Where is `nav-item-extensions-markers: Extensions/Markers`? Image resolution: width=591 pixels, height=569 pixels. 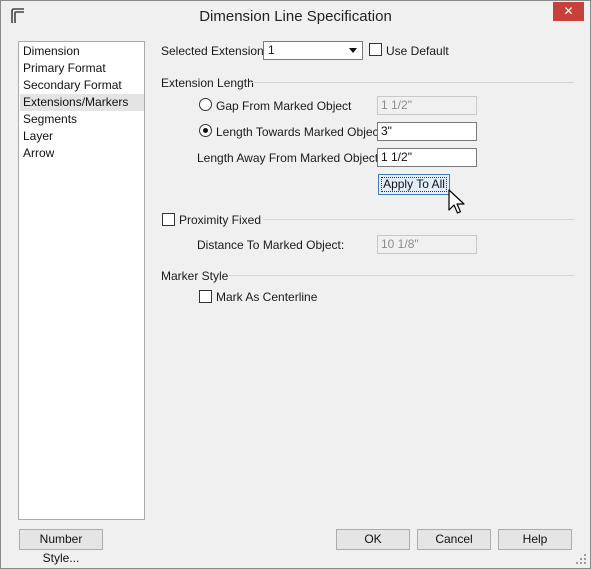 nav-item-extensions-markers: Extensions/Markers is located at coordinates (82, 102).